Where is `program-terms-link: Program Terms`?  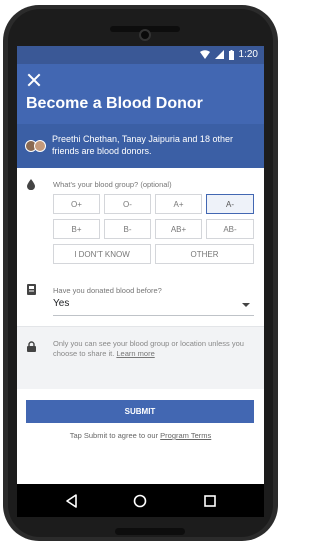
program-terms-link: Program Terms is located at coordinates (185, 435).